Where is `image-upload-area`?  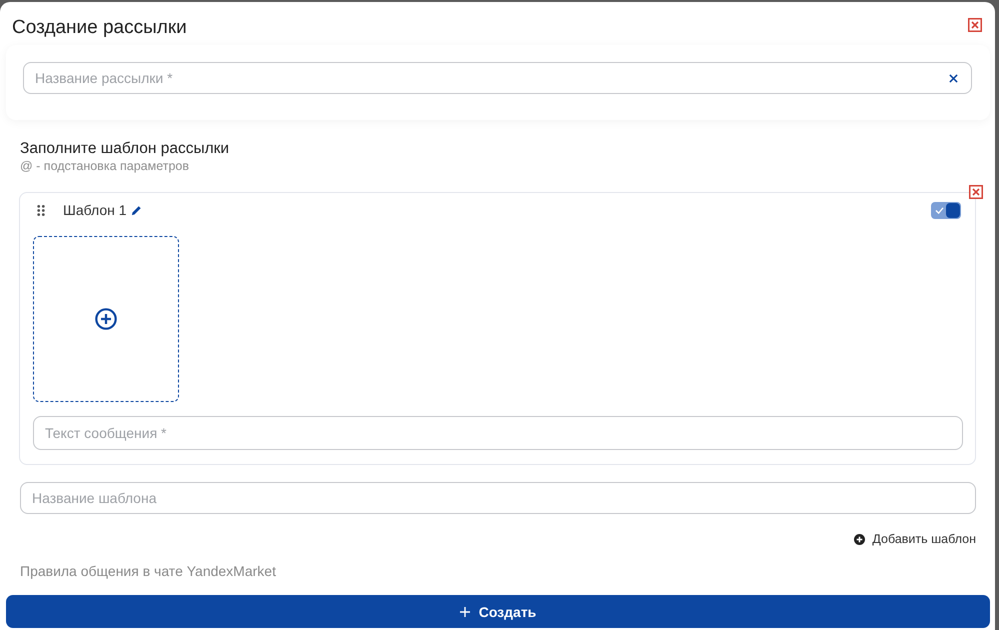
image-upload-area is located at coordinates (106, 319).